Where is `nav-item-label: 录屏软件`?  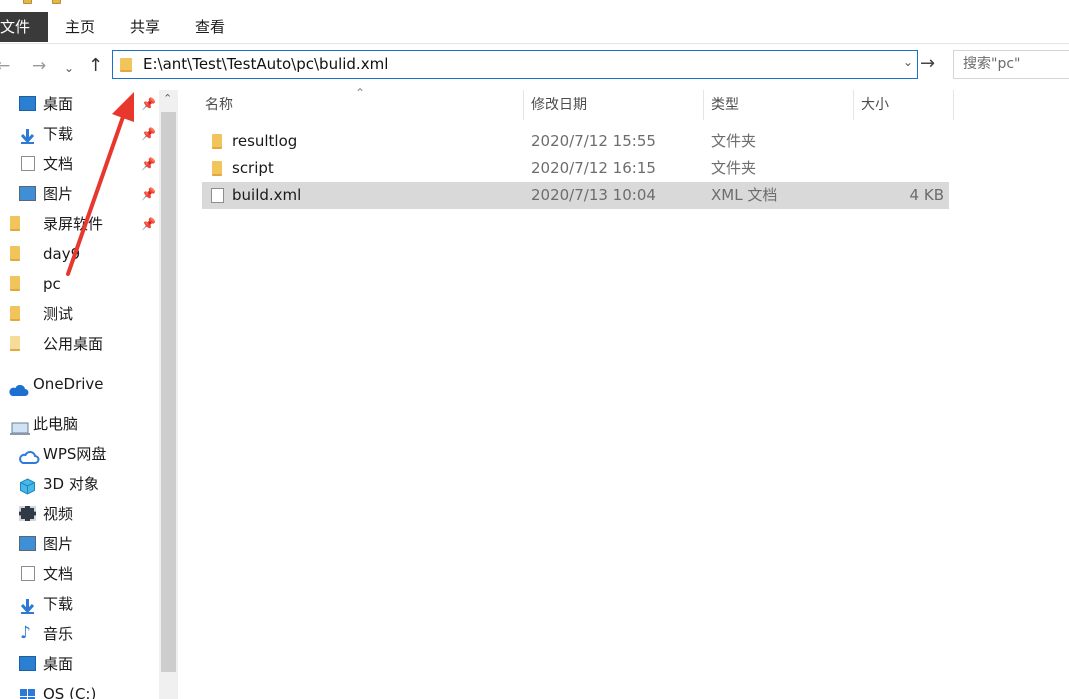
nav-item-label: 录屏软件 is located at coordinates (73, 224).